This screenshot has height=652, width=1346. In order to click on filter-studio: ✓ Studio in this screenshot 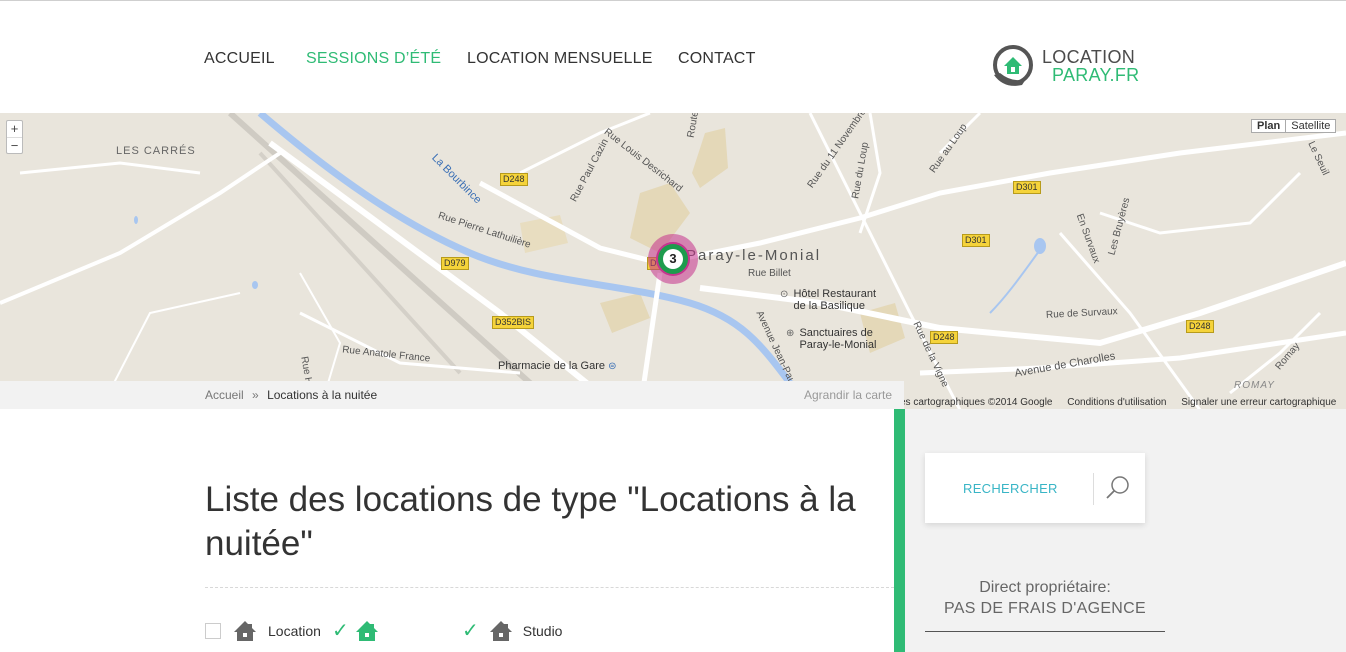, I will do `click(512, 631)`.